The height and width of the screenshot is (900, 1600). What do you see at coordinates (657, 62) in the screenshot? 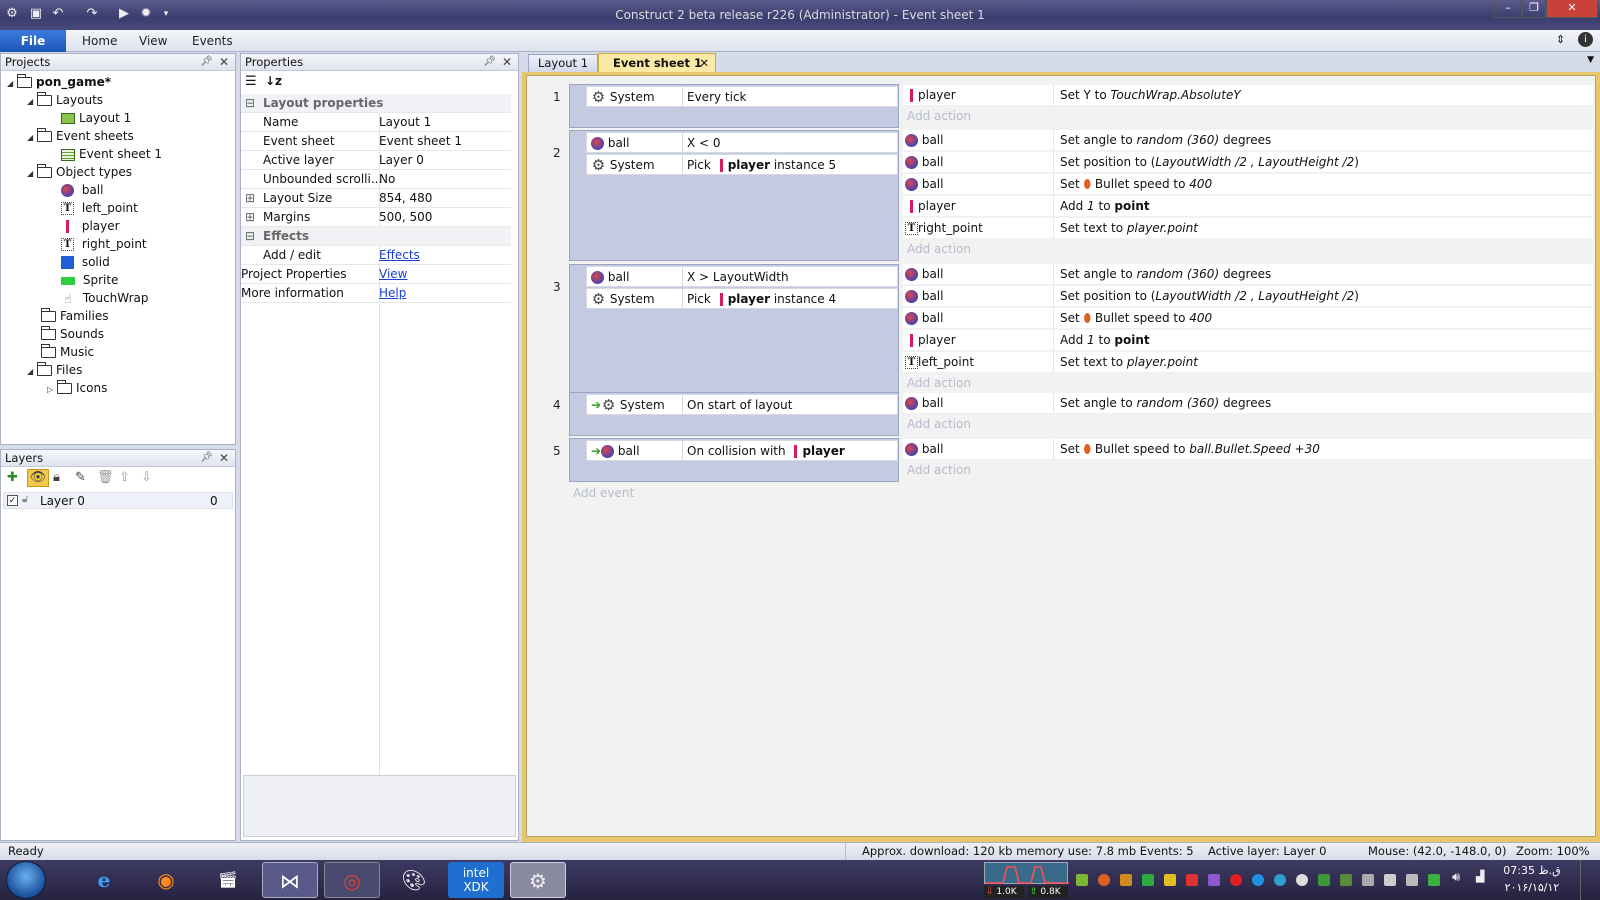
I see `tab-event-sheet1: Event sheet 1 ✕` at bounding box center [657, 62].